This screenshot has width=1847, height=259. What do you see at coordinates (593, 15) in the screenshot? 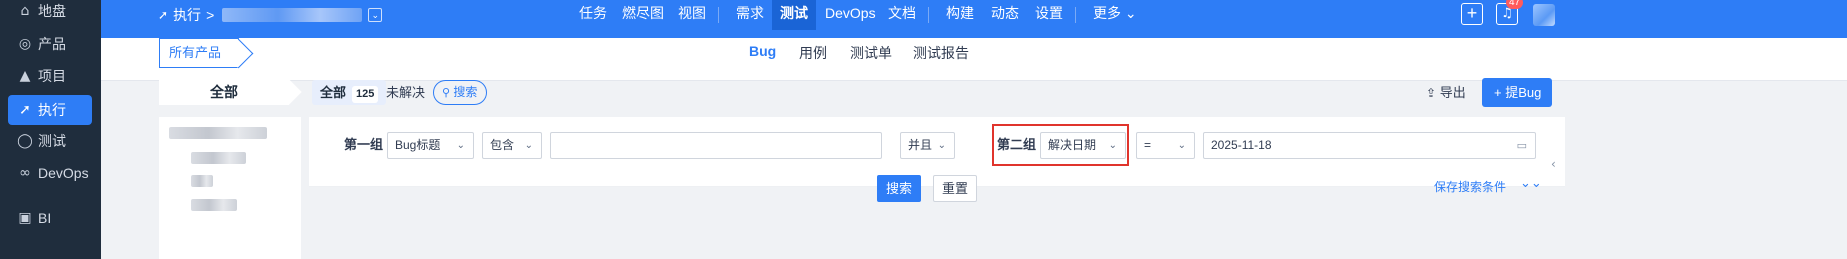
I see `nav-task: 任务` at bounding box center [593, 15].